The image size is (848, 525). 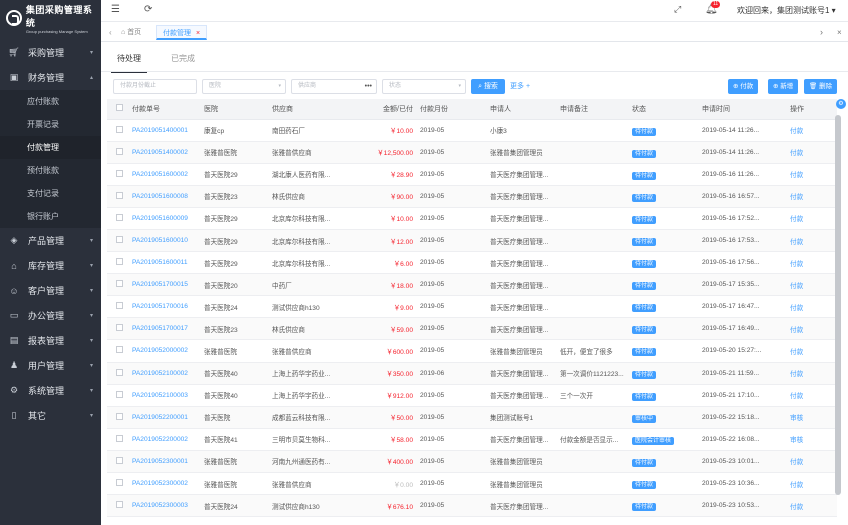 What do you see at coordinates (50, 170) in the screenshot?
I see `sidebar-subitem: 预付账款` at bounding box center [50, 170].